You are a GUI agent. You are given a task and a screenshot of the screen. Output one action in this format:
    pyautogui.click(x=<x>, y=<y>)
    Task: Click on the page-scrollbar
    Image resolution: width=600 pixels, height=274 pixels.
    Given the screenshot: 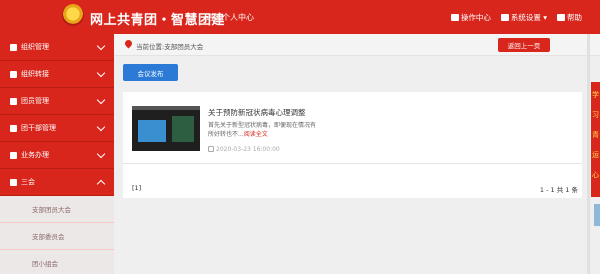 What is the action you would take?
    pyautogui.click(x=588, y=154)
    